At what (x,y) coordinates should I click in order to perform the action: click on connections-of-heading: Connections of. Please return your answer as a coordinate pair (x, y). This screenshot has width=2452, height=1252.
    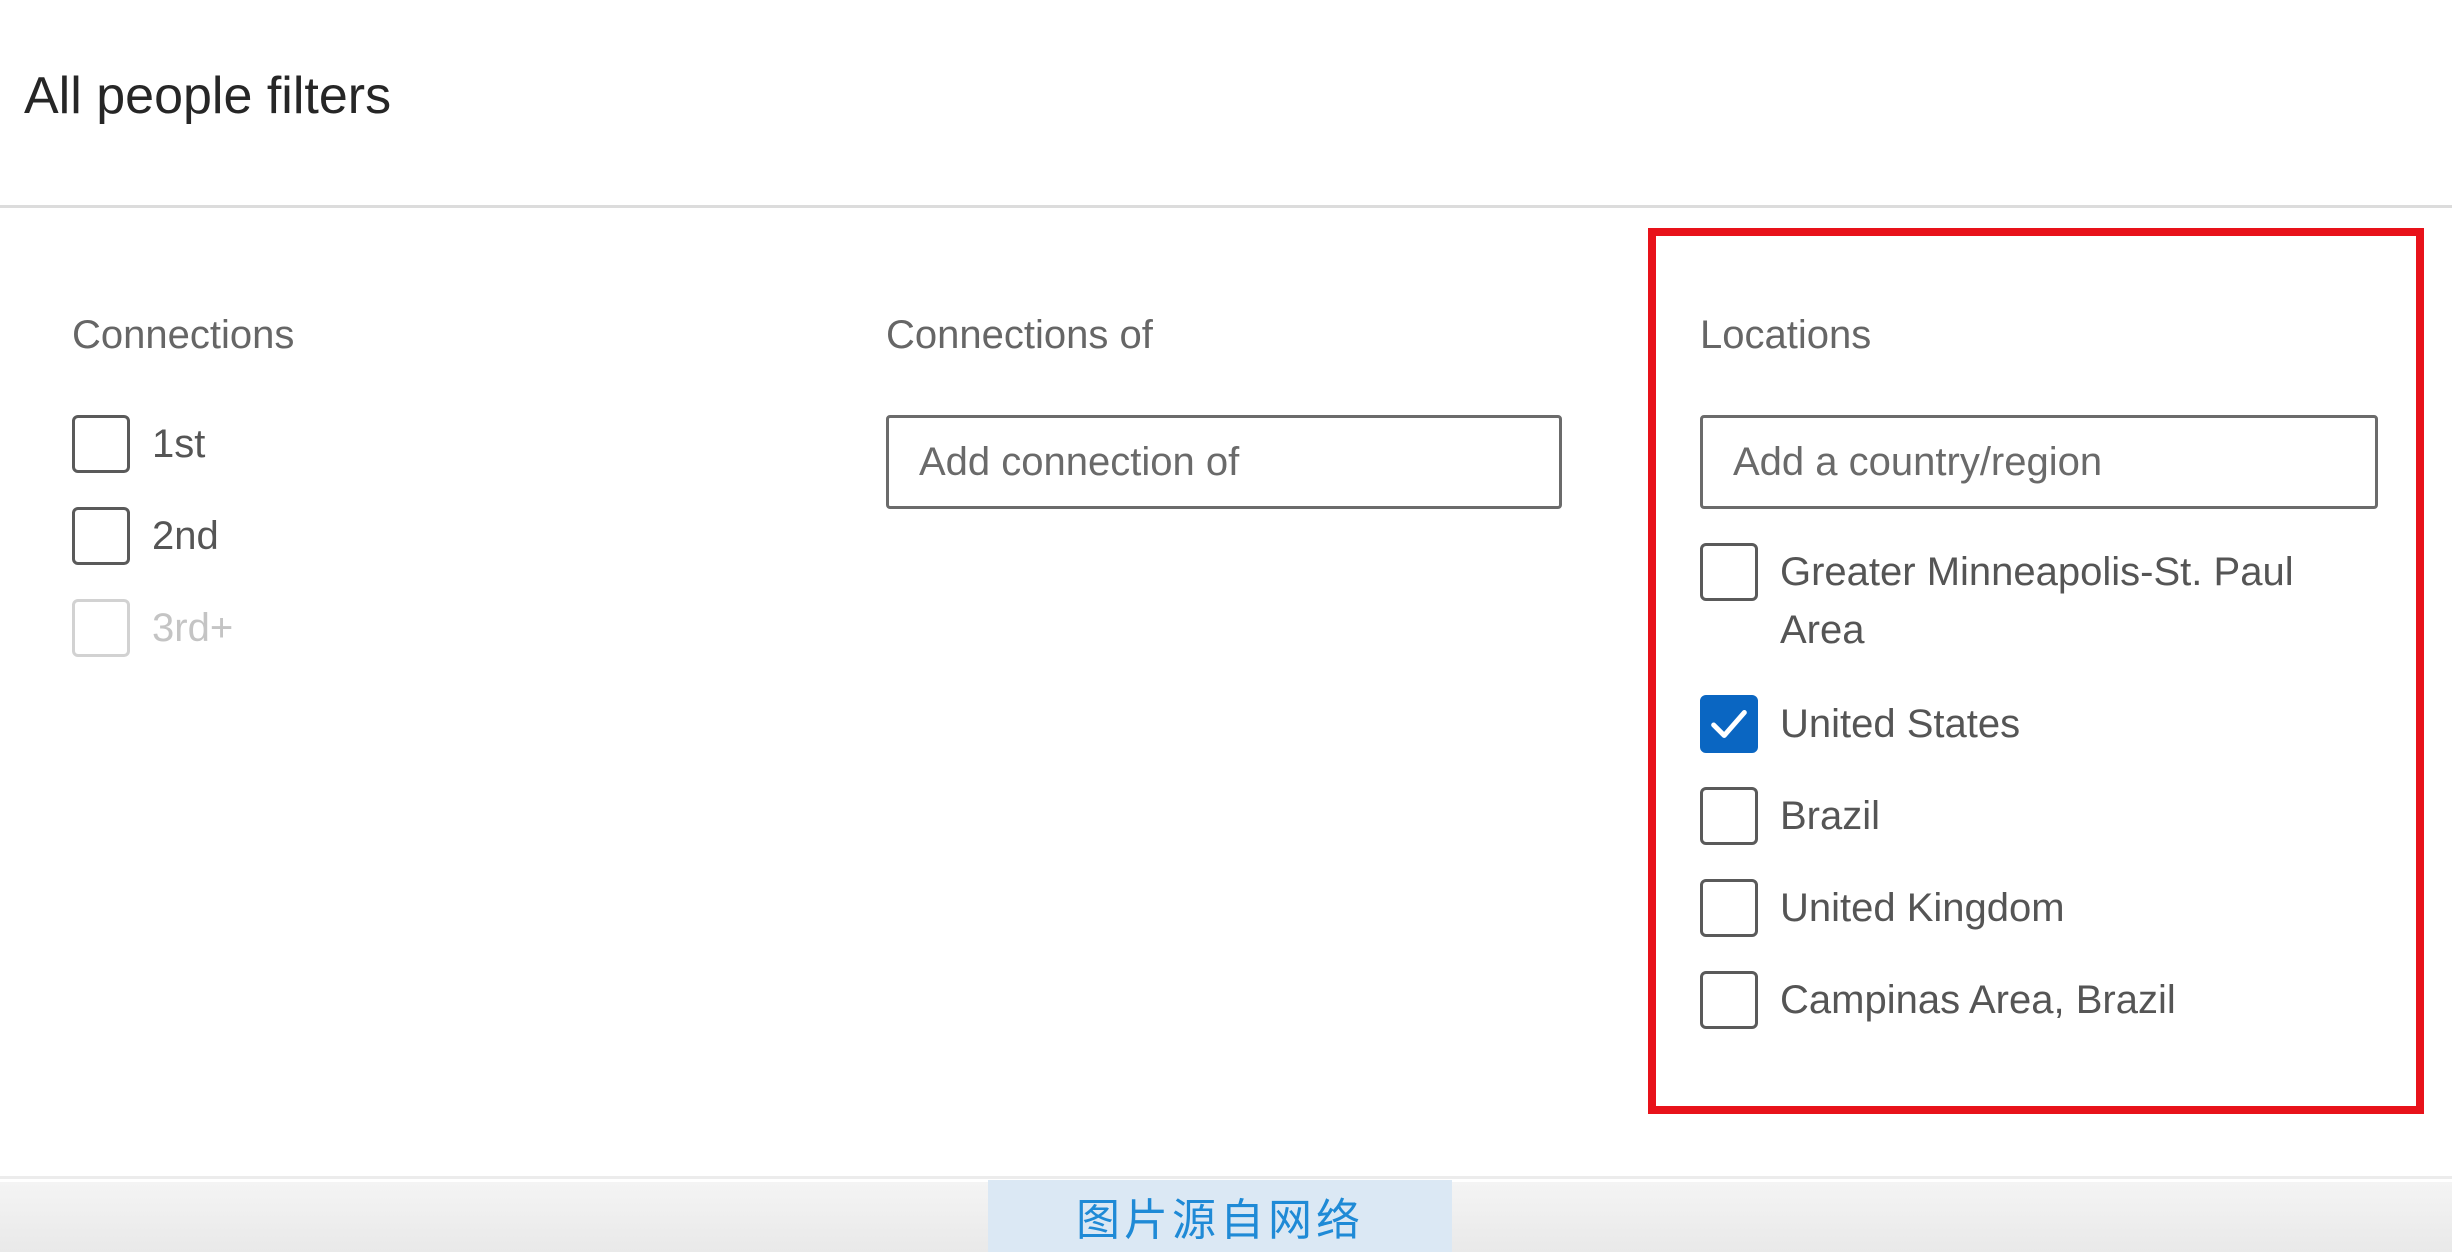
    Looking at the image, I should click on (1019, 335).